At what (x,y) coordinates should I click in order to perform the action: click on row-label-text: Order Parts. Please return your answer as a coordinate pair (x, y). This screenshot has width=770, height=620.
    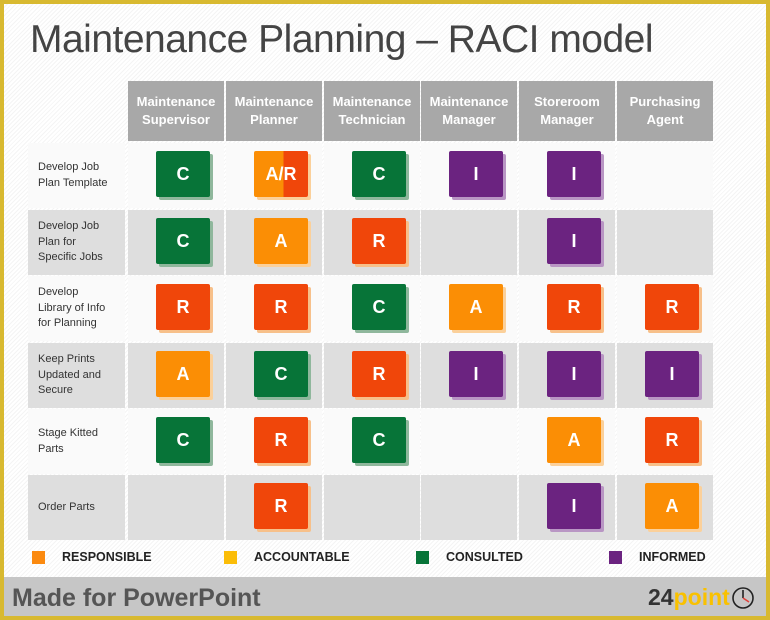
    Looking at the image, I should click on (66, 506).